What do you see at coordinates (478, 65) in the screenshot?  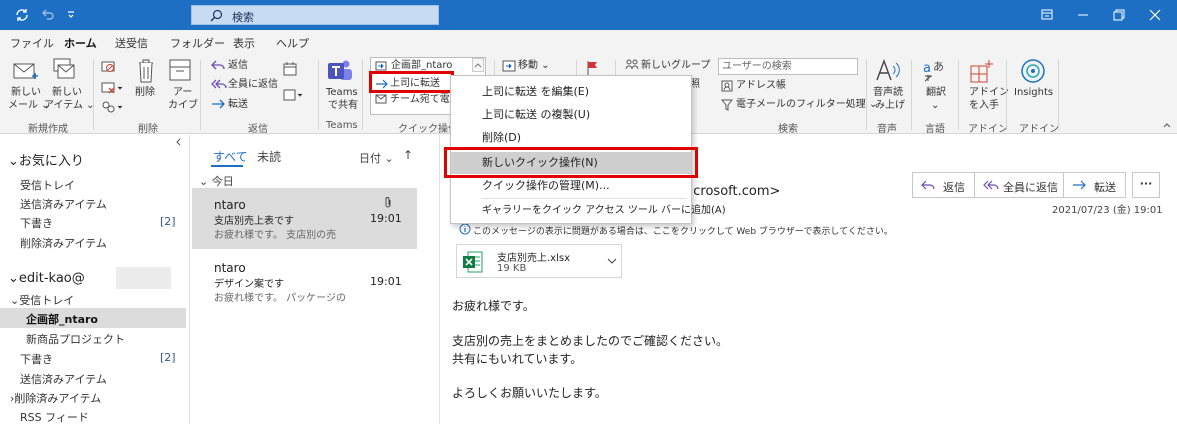 I see `gallery-scroll-up-icon` at bounding box center [478, 65].